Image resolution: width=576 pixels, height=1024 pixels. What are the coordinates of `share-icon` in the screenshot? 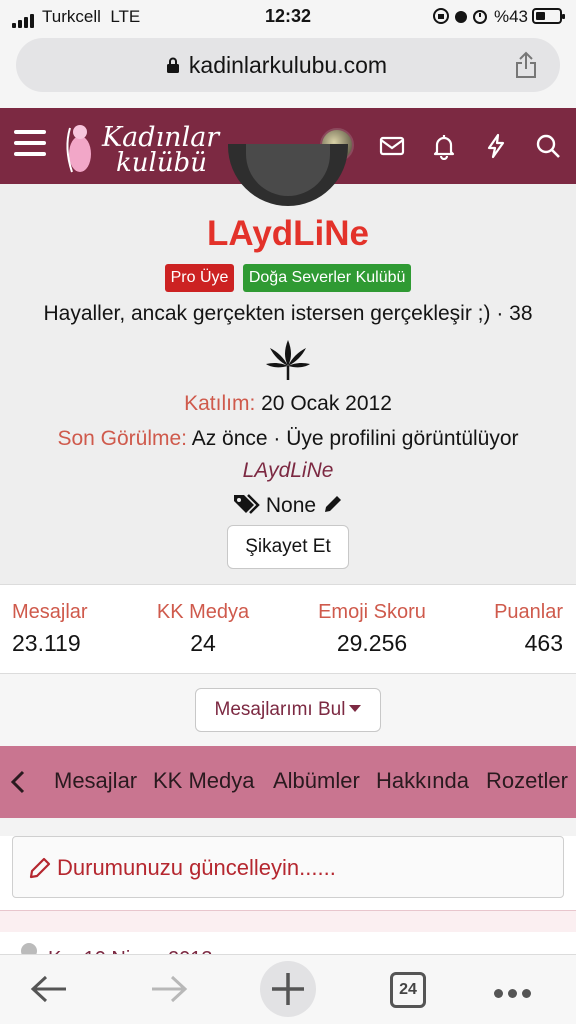 It's located at (526, 65).